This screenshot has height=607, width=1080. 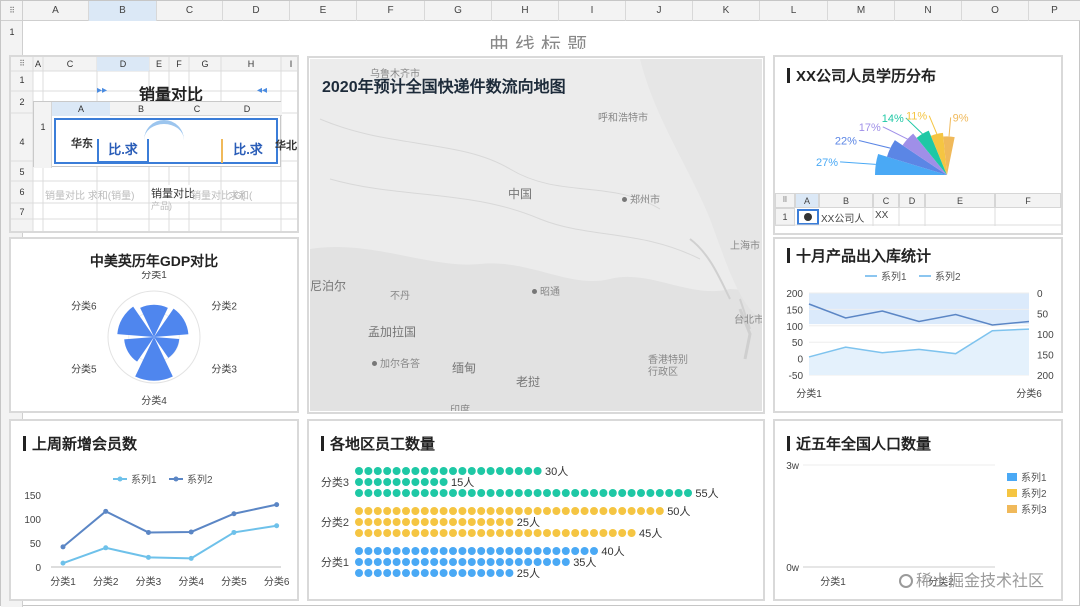 I want to click on y-tick-left: 200, so click(x=794, y=294).